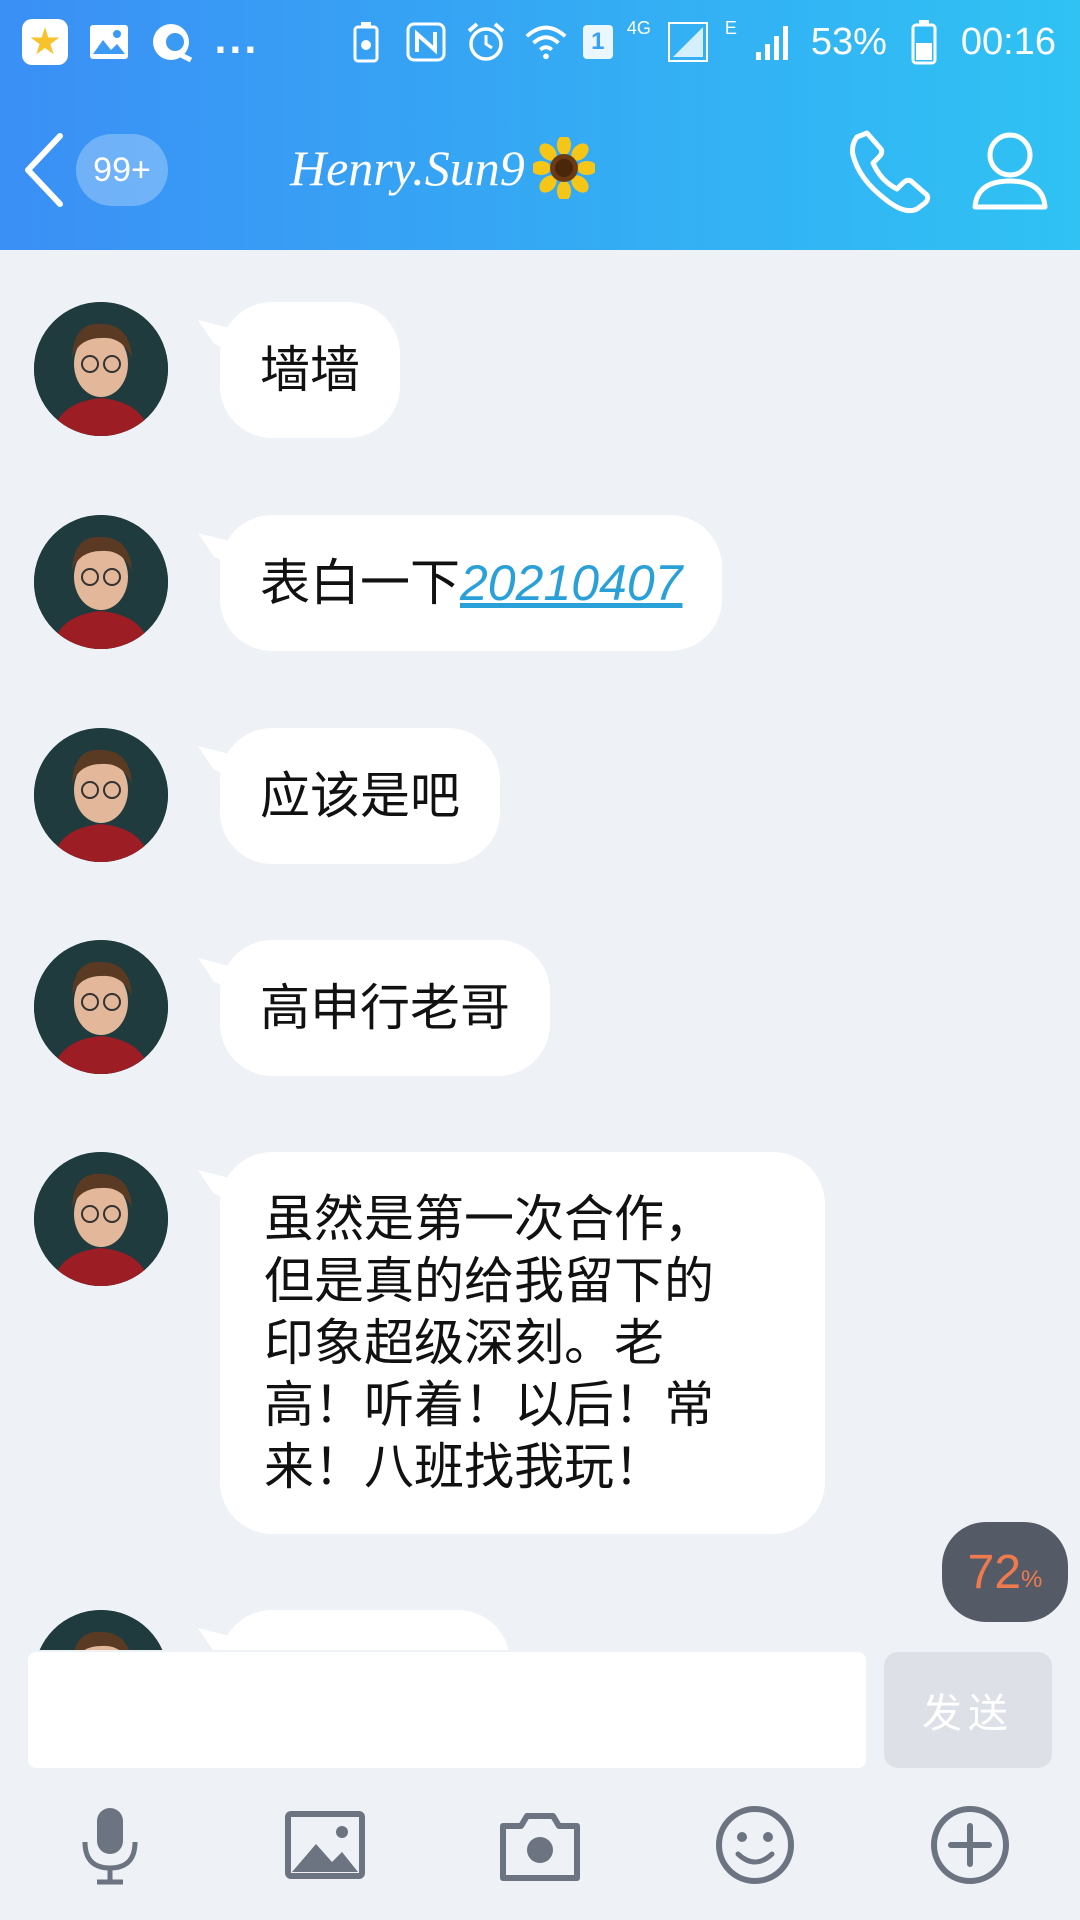 This screenshot has height=1920, width=1080. I want to click on send-button: 发送, so click(968, 1710).